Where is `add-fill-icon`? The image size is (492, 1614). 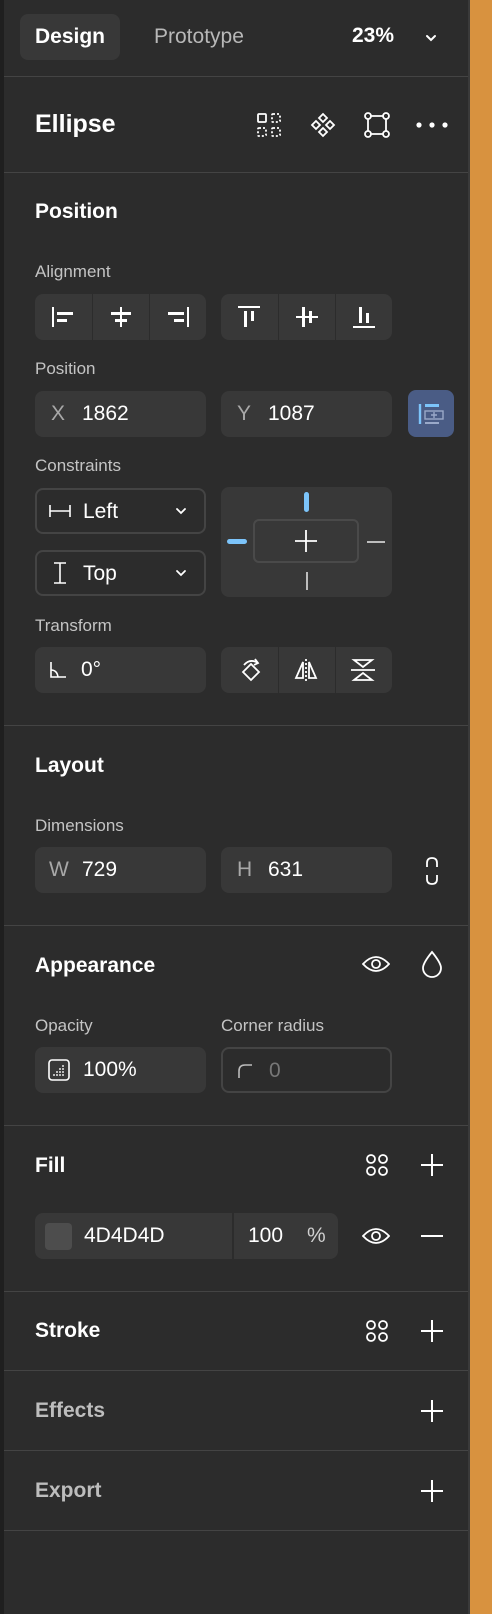 add-fill-icon is located at coordinates (432, 1165).